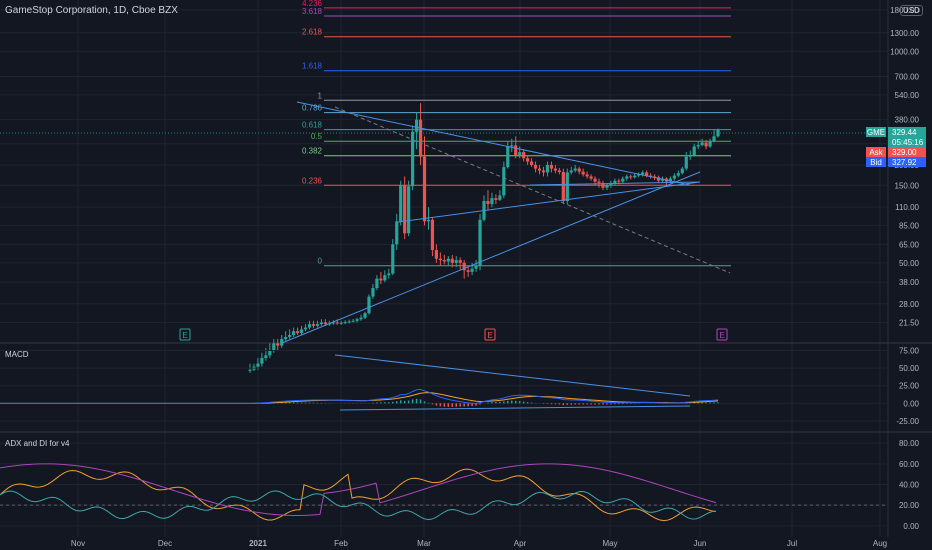  I want to click on x-tick-label: Jul, so click(792, 543).